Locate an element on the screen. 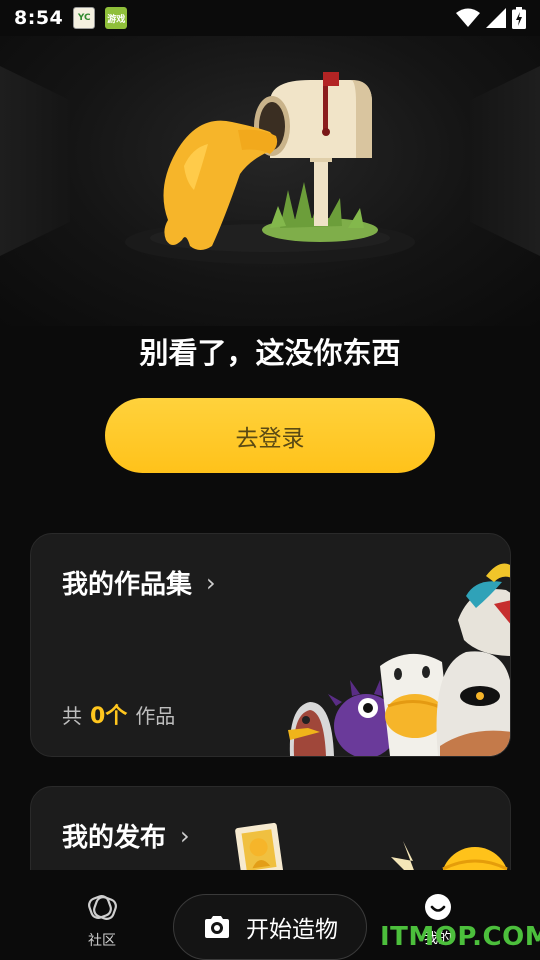  works-count: 共 0个 作品 is located at coordinates (118, 714).